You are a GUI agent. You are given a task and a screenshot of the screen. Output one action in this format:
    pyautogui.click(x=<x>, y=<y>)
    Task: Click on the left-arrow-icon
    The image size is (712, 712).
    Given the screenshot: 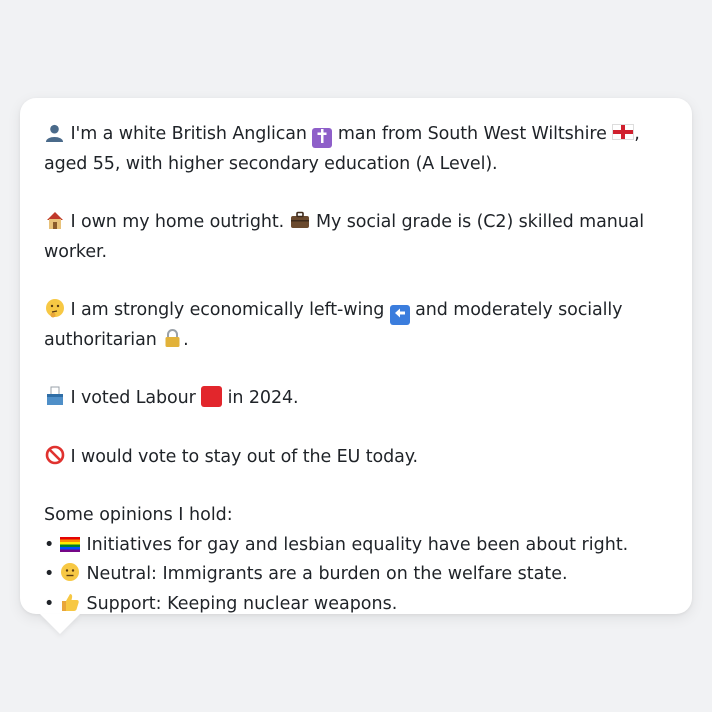 What is the action you would take?
    pyautogui.click(x=399, y=315)
    